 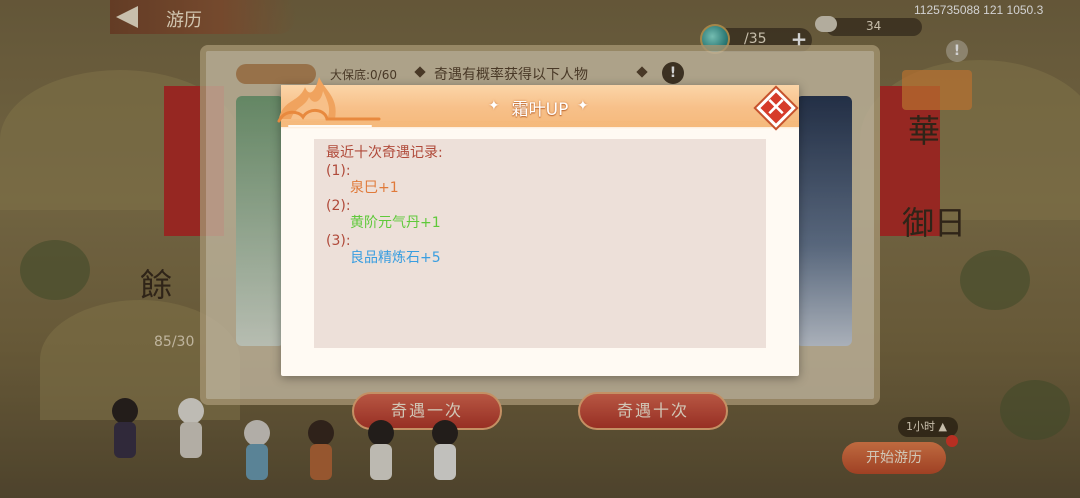 I want to click on close-icon: ✕, so click(x=776, y=108).